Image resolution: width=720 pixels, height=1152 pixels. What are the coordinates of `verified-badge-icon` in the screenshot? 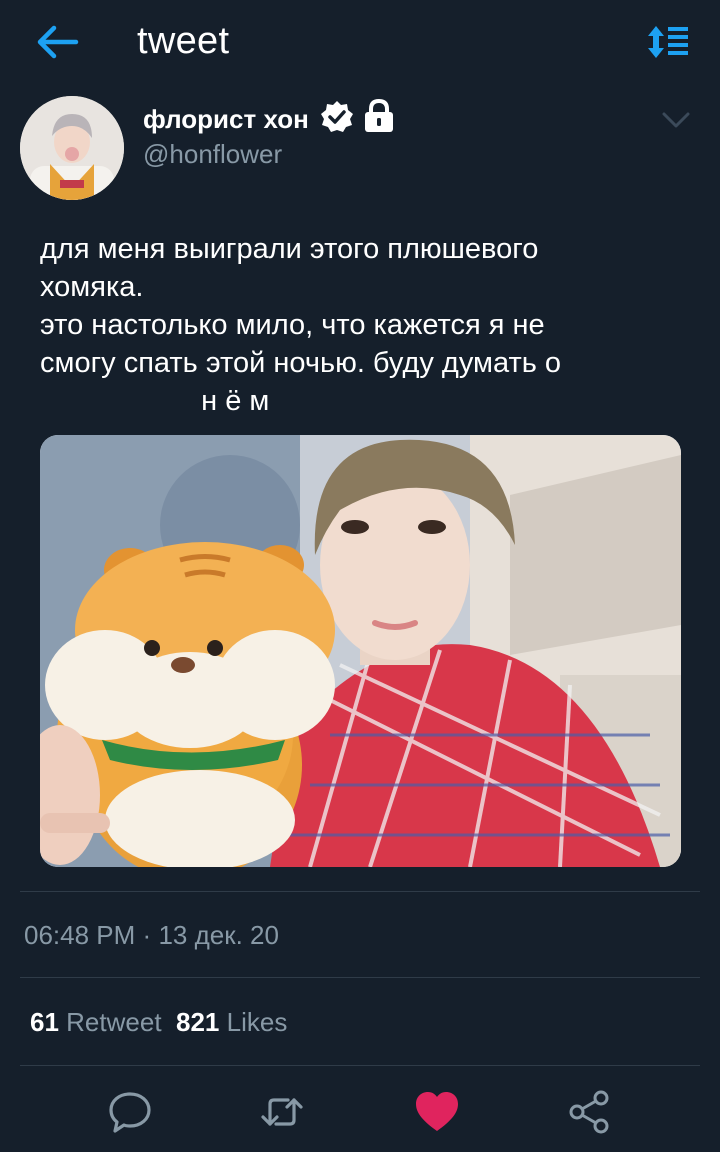 It's located at (337, 117).